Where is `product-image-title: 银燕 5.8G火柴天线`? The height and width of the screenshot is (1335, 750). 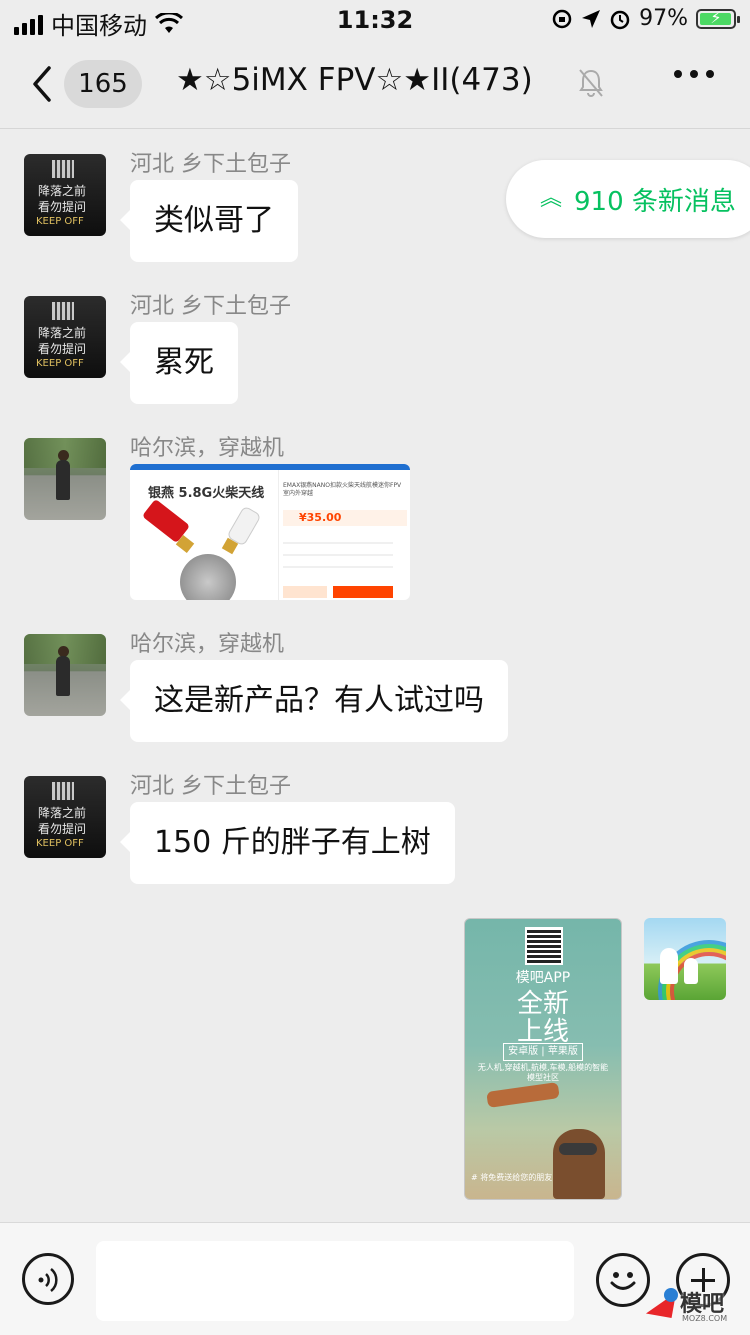 product-image-title: 银燕 5.8G火柴天线 is located at coordinates (206, 493).